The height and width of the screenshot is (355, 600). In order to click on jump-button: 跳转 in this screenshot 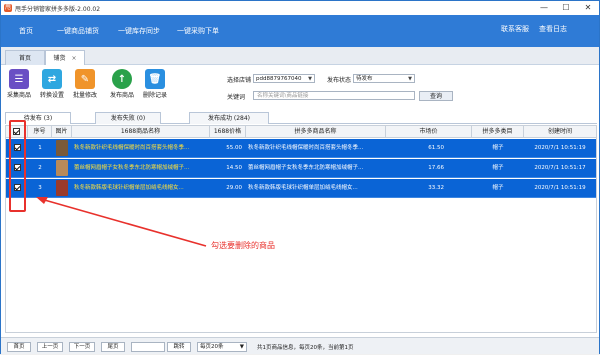, I will do `click(179, 347)`.